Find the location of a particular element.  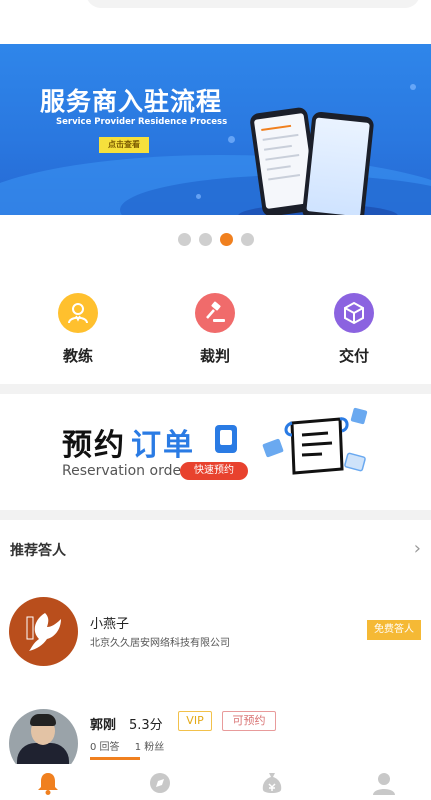

banner-subtitle: Service Provider Residence Process is located at coordinates (142, 122).